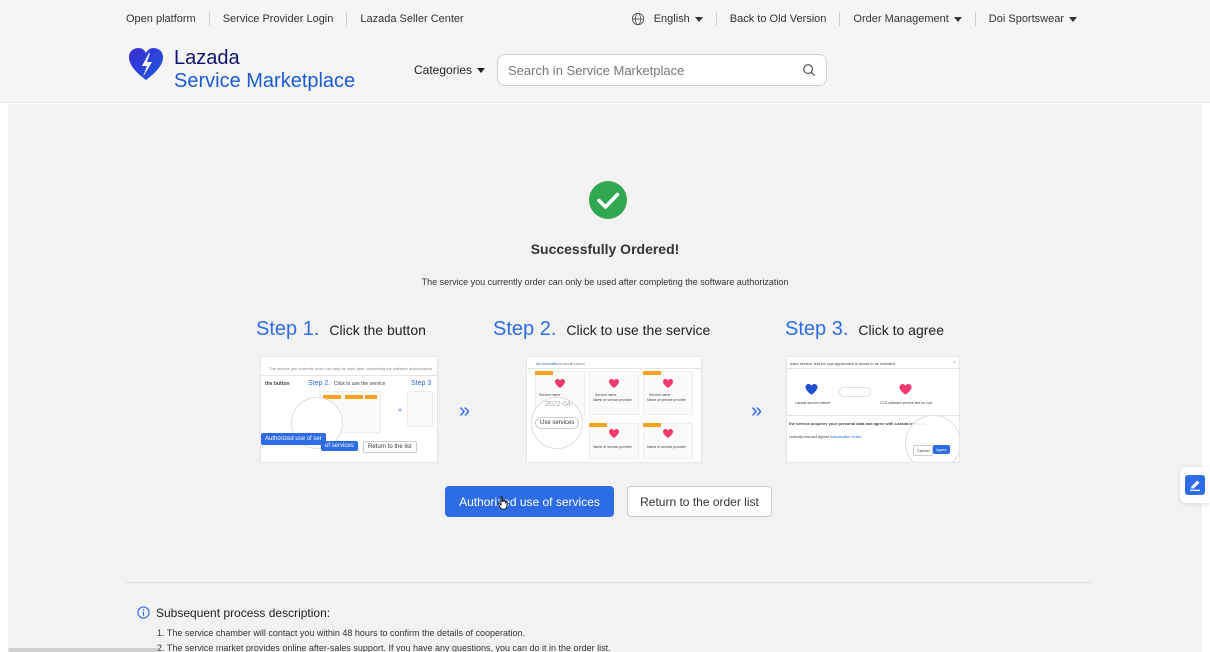 The width and height of the screenshot is (1210, 652). I want to click on illus-auth-button: Authorized use of ser, so click(293, 439).